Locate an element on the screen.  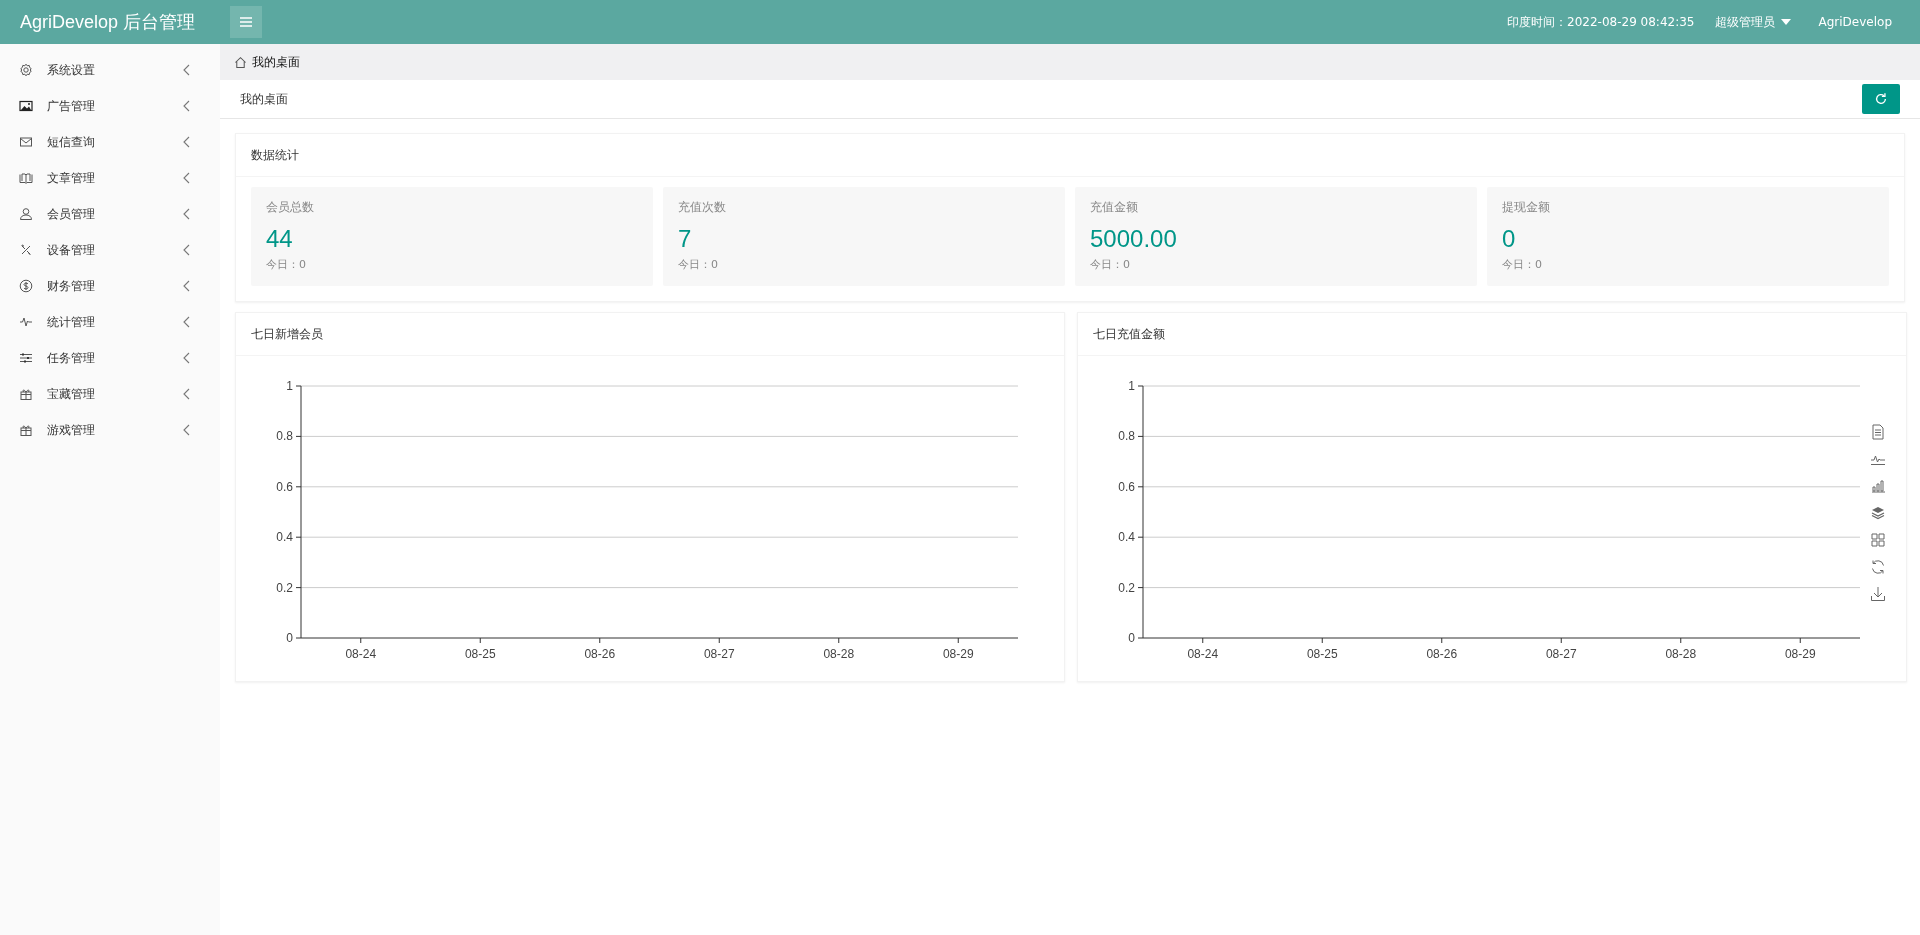
stat-label: 提现金额 is located at coordinates (1526, 207).